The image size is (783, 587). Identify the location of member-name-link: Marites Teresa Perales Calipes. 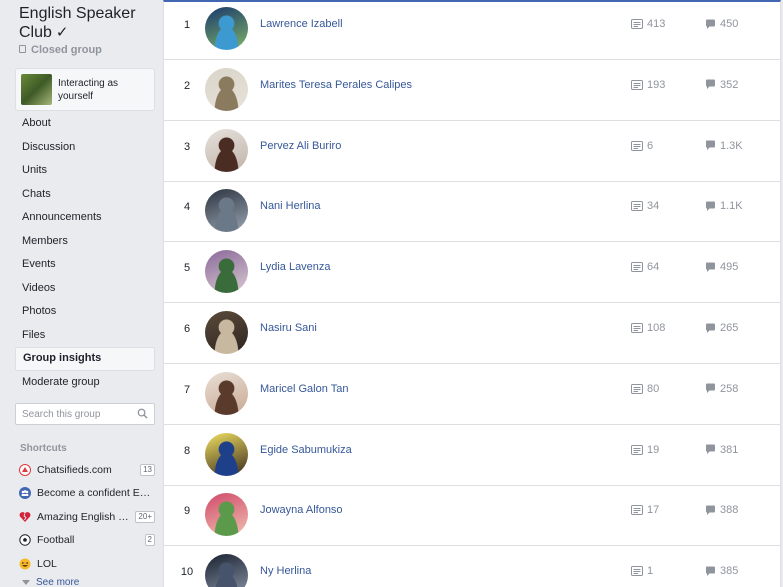
(336, 85).